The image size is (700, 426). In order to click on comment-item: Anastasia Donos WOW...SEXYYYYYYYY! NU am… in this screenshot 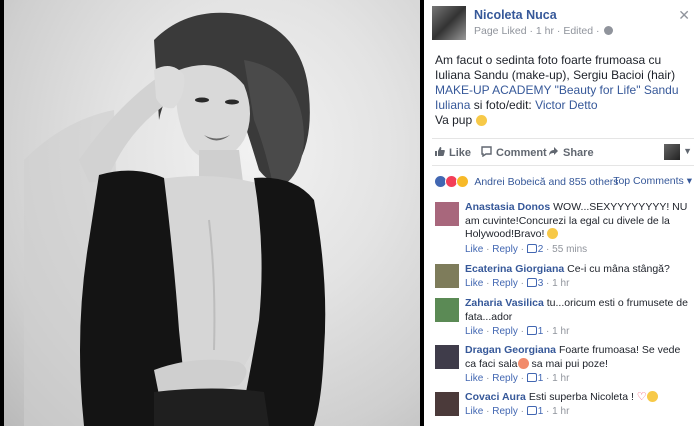, I will do `click(562, 227)`.